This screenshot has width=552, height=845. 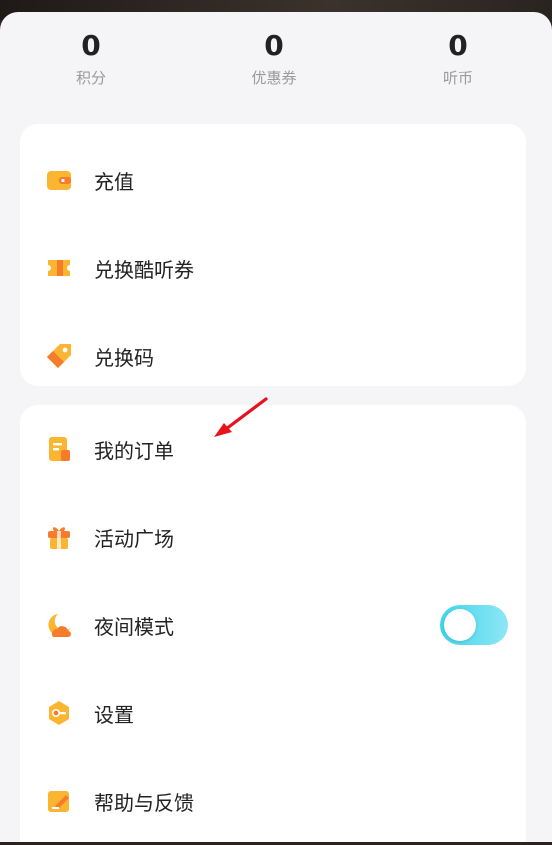 What do you see at coordinates (457, 78) in the screenshot?
I see `stat-label: 听币` at bounding box center [457, 78].